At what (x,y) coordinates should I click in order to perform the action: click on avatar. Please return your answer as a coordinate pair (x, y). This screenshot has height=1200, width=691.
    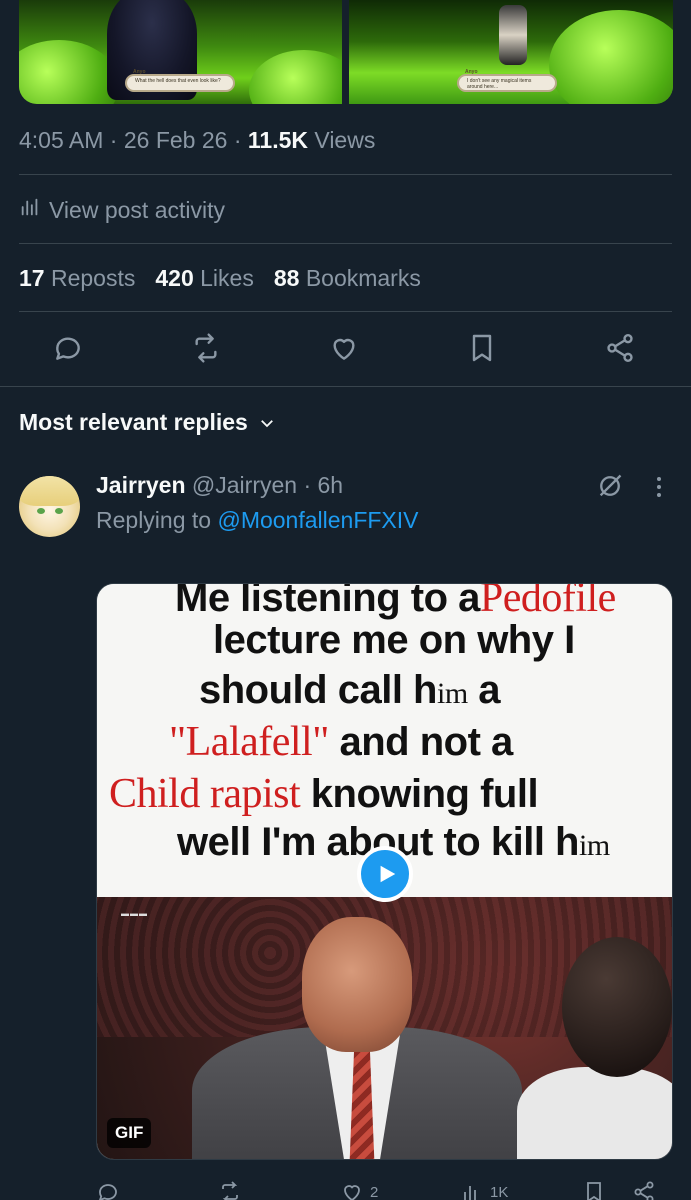
    Looking at the image, I should click on (49, 506).